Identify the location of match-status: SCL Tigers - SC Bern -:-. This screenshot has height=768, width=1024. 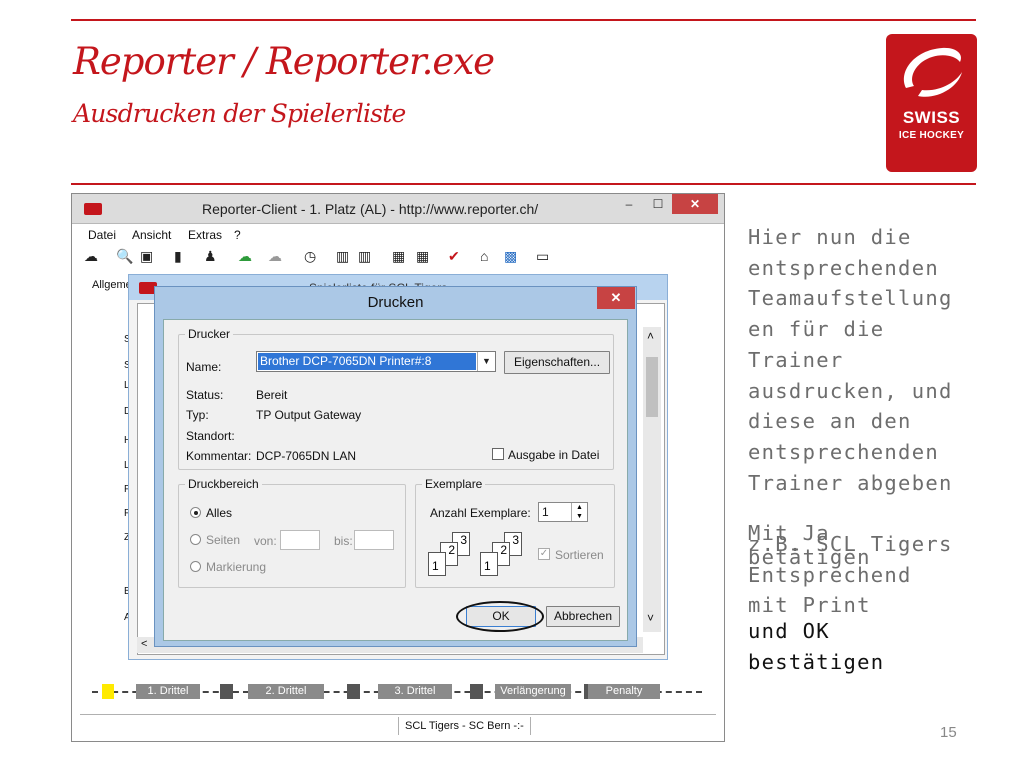
(464, 726).